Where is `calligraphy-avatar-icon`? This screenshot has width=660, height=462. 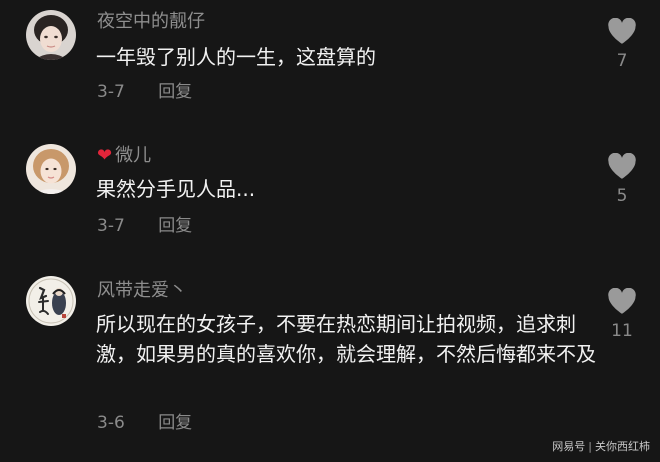
calligraphy-avatar-icon is located at coordinates (51, 301).